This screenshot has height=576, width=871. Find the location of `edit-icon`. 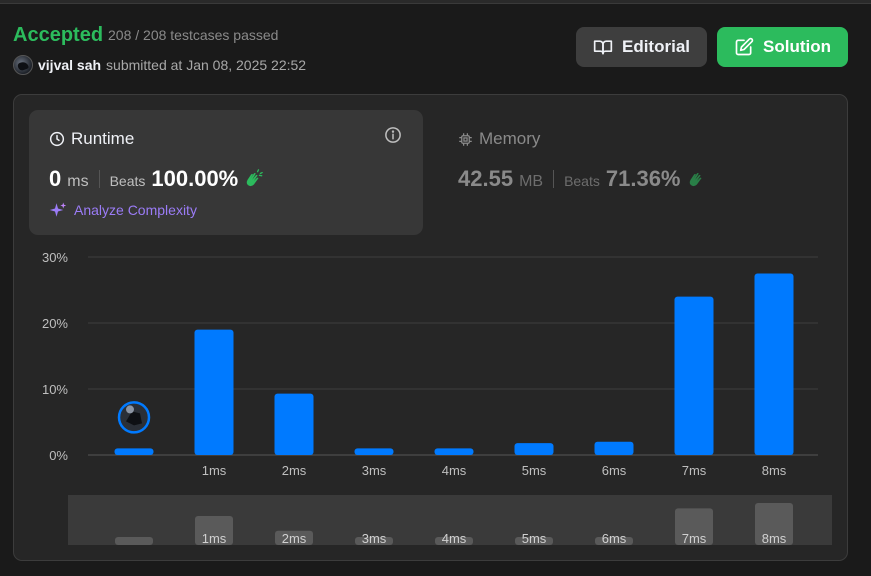

edit-icon is located at coordinates (744, 46).